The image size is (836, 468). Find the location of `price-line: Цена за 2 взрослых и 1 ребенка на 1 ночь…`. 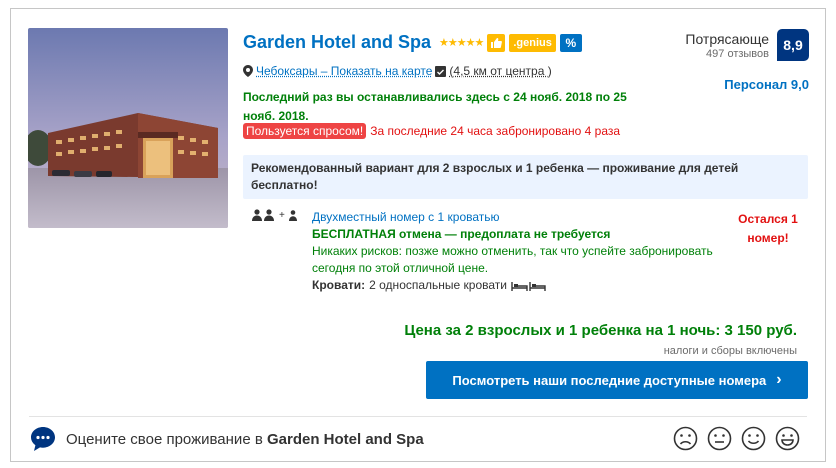

price-line: Цена за 2 взрослых и 1 ребенка на 1 ночь… is located at coordinates (600, 330).